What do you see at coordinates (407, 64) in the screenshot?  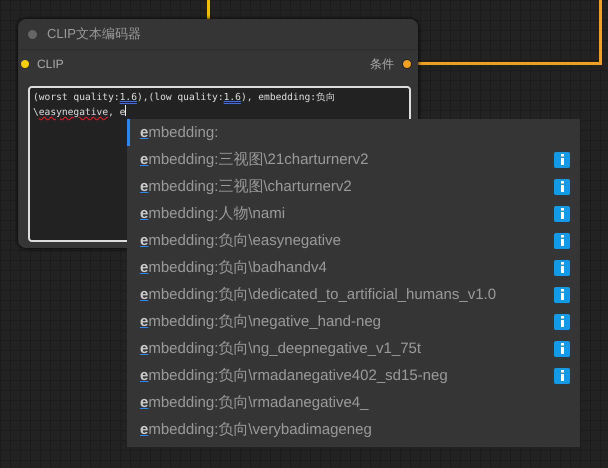 I see `output-port` at bounding box center [407, 64].